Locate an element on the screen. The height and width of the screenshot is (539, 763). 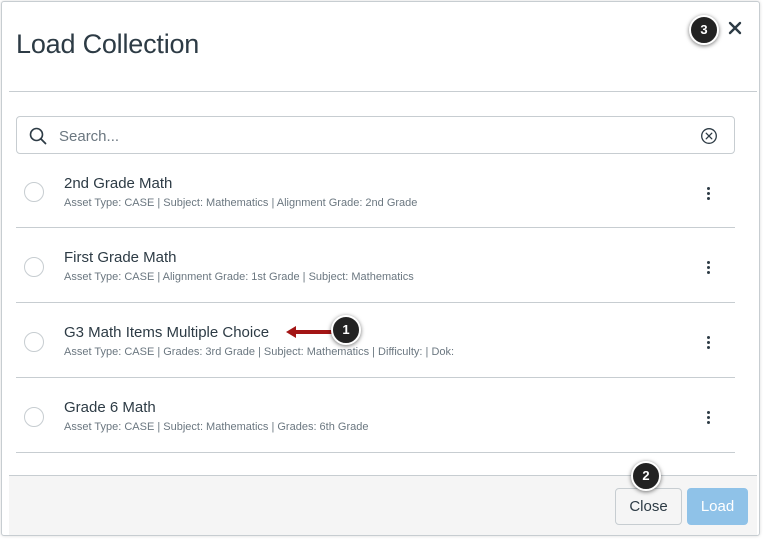
collection-name: First Grade Math is located at coordinates (120, 257).